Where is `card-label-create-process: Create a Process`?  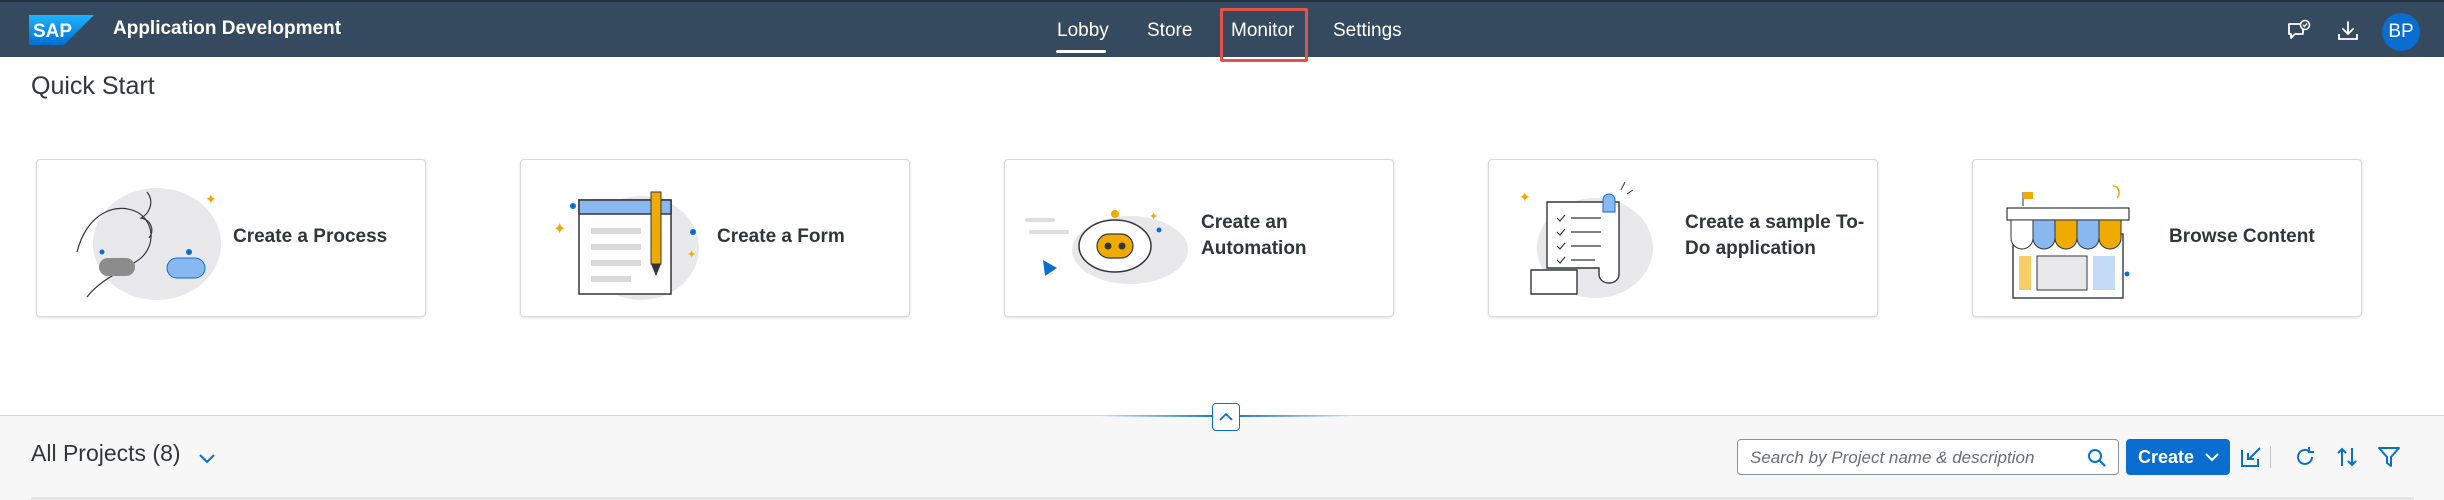 card-label-create-process: Create a Process is located at coordinates (310, 236).